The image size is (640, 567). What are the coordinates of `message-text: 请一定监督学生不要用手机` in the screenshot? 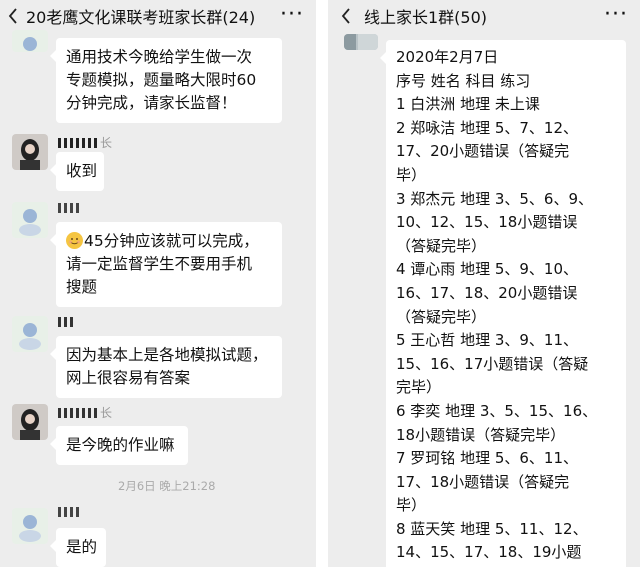 It's located at (159, 264).